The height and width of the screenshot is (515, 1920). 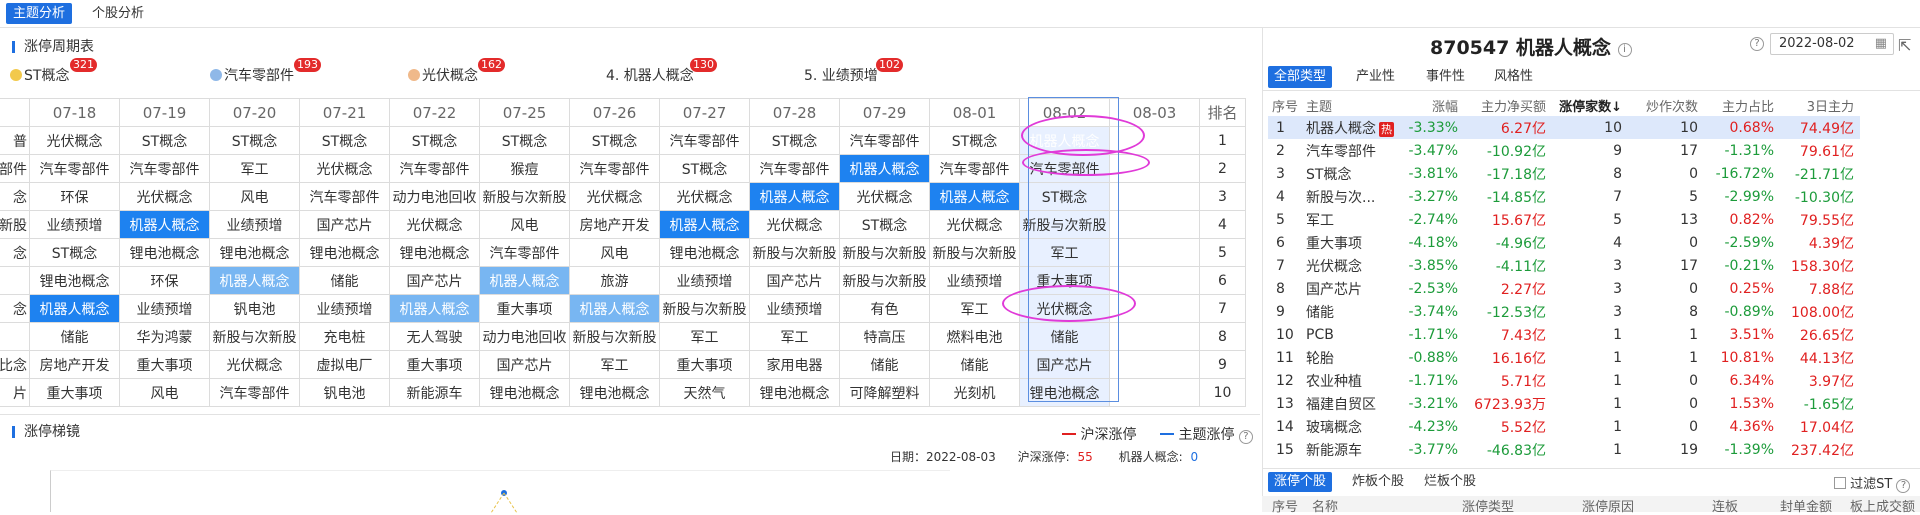 What do you see at coordinates (884, 364) in the screenshot?
I see `theme-cell: 储能` at bounding box center [884, 364].